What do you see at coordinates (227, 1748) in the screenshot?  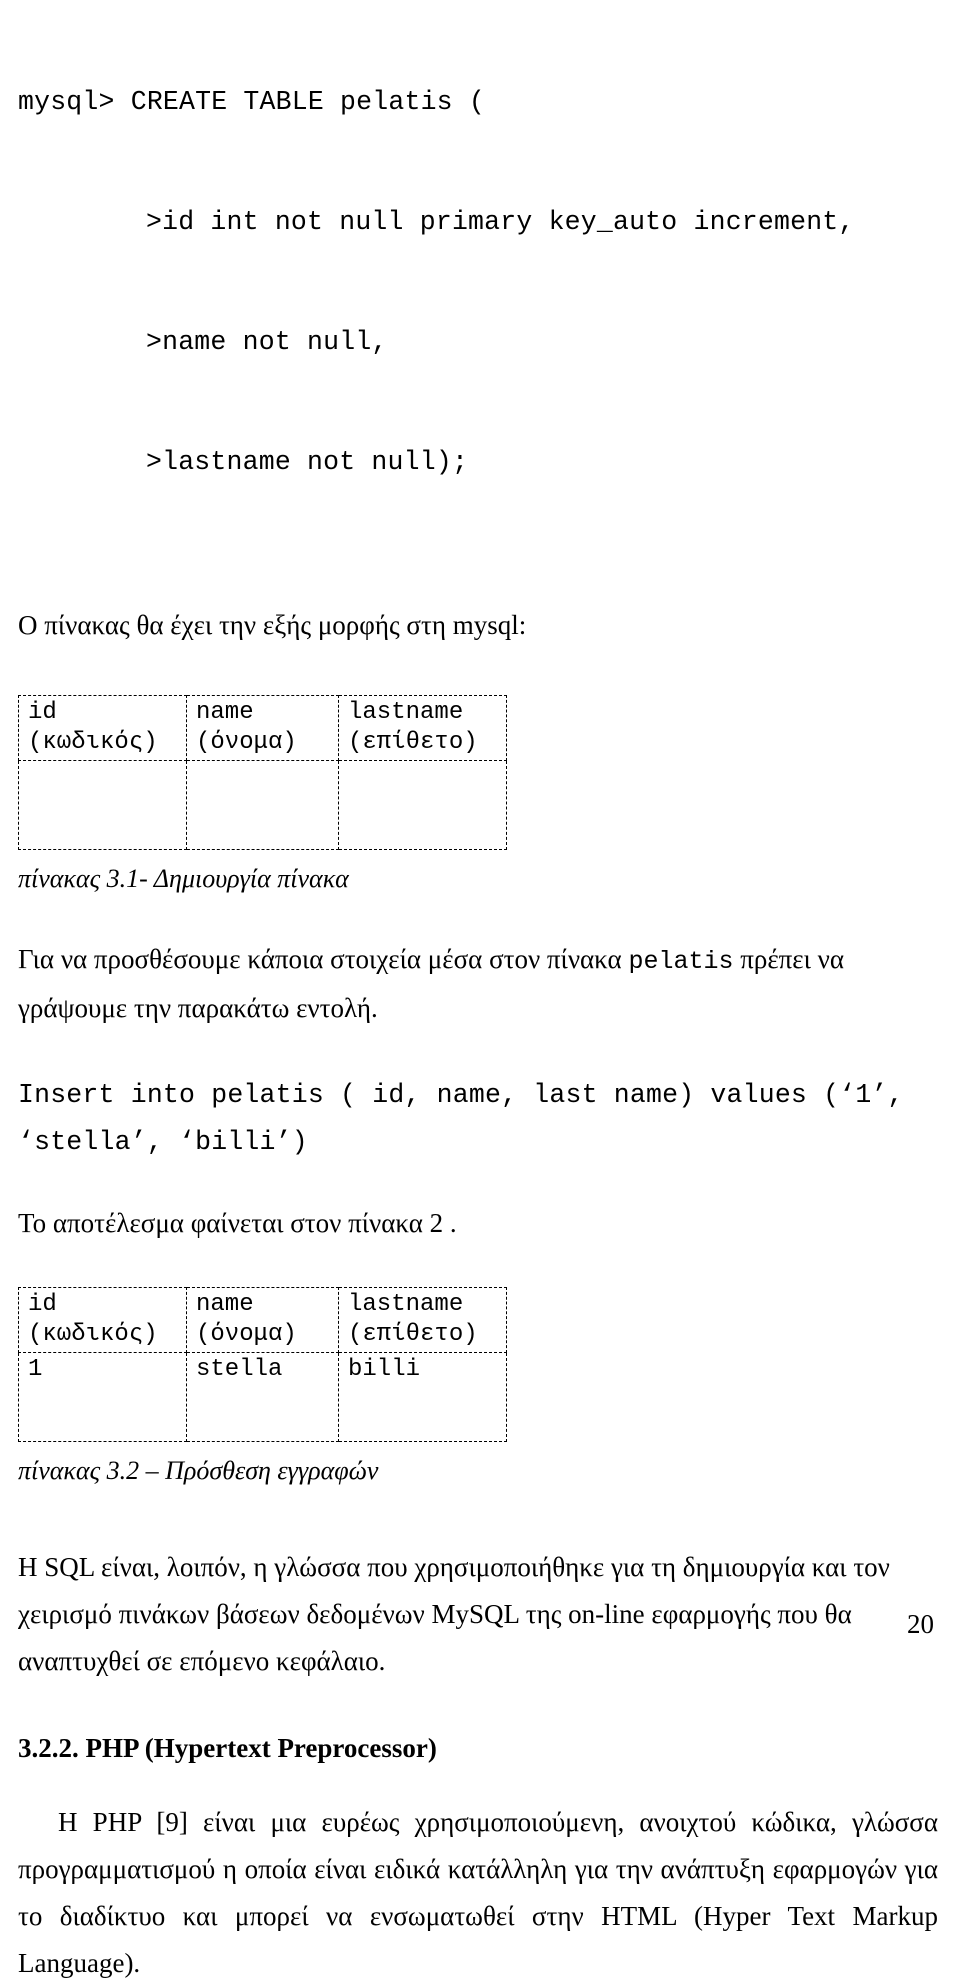 I see `section-heading-php: 3.2.2. PHP (Hypertext Preprocessor)` at bounding box center [227, 1748].